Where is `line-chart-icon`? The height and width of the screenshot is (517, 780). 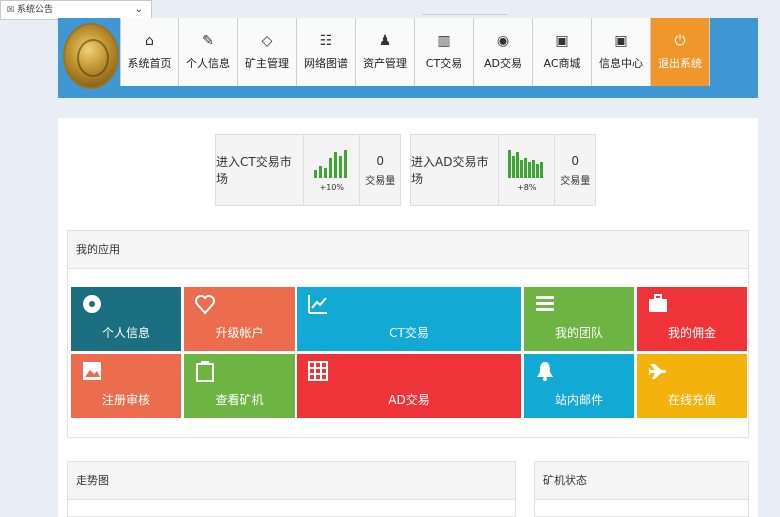 line-chart-icon is located at coordinates (317, 304).